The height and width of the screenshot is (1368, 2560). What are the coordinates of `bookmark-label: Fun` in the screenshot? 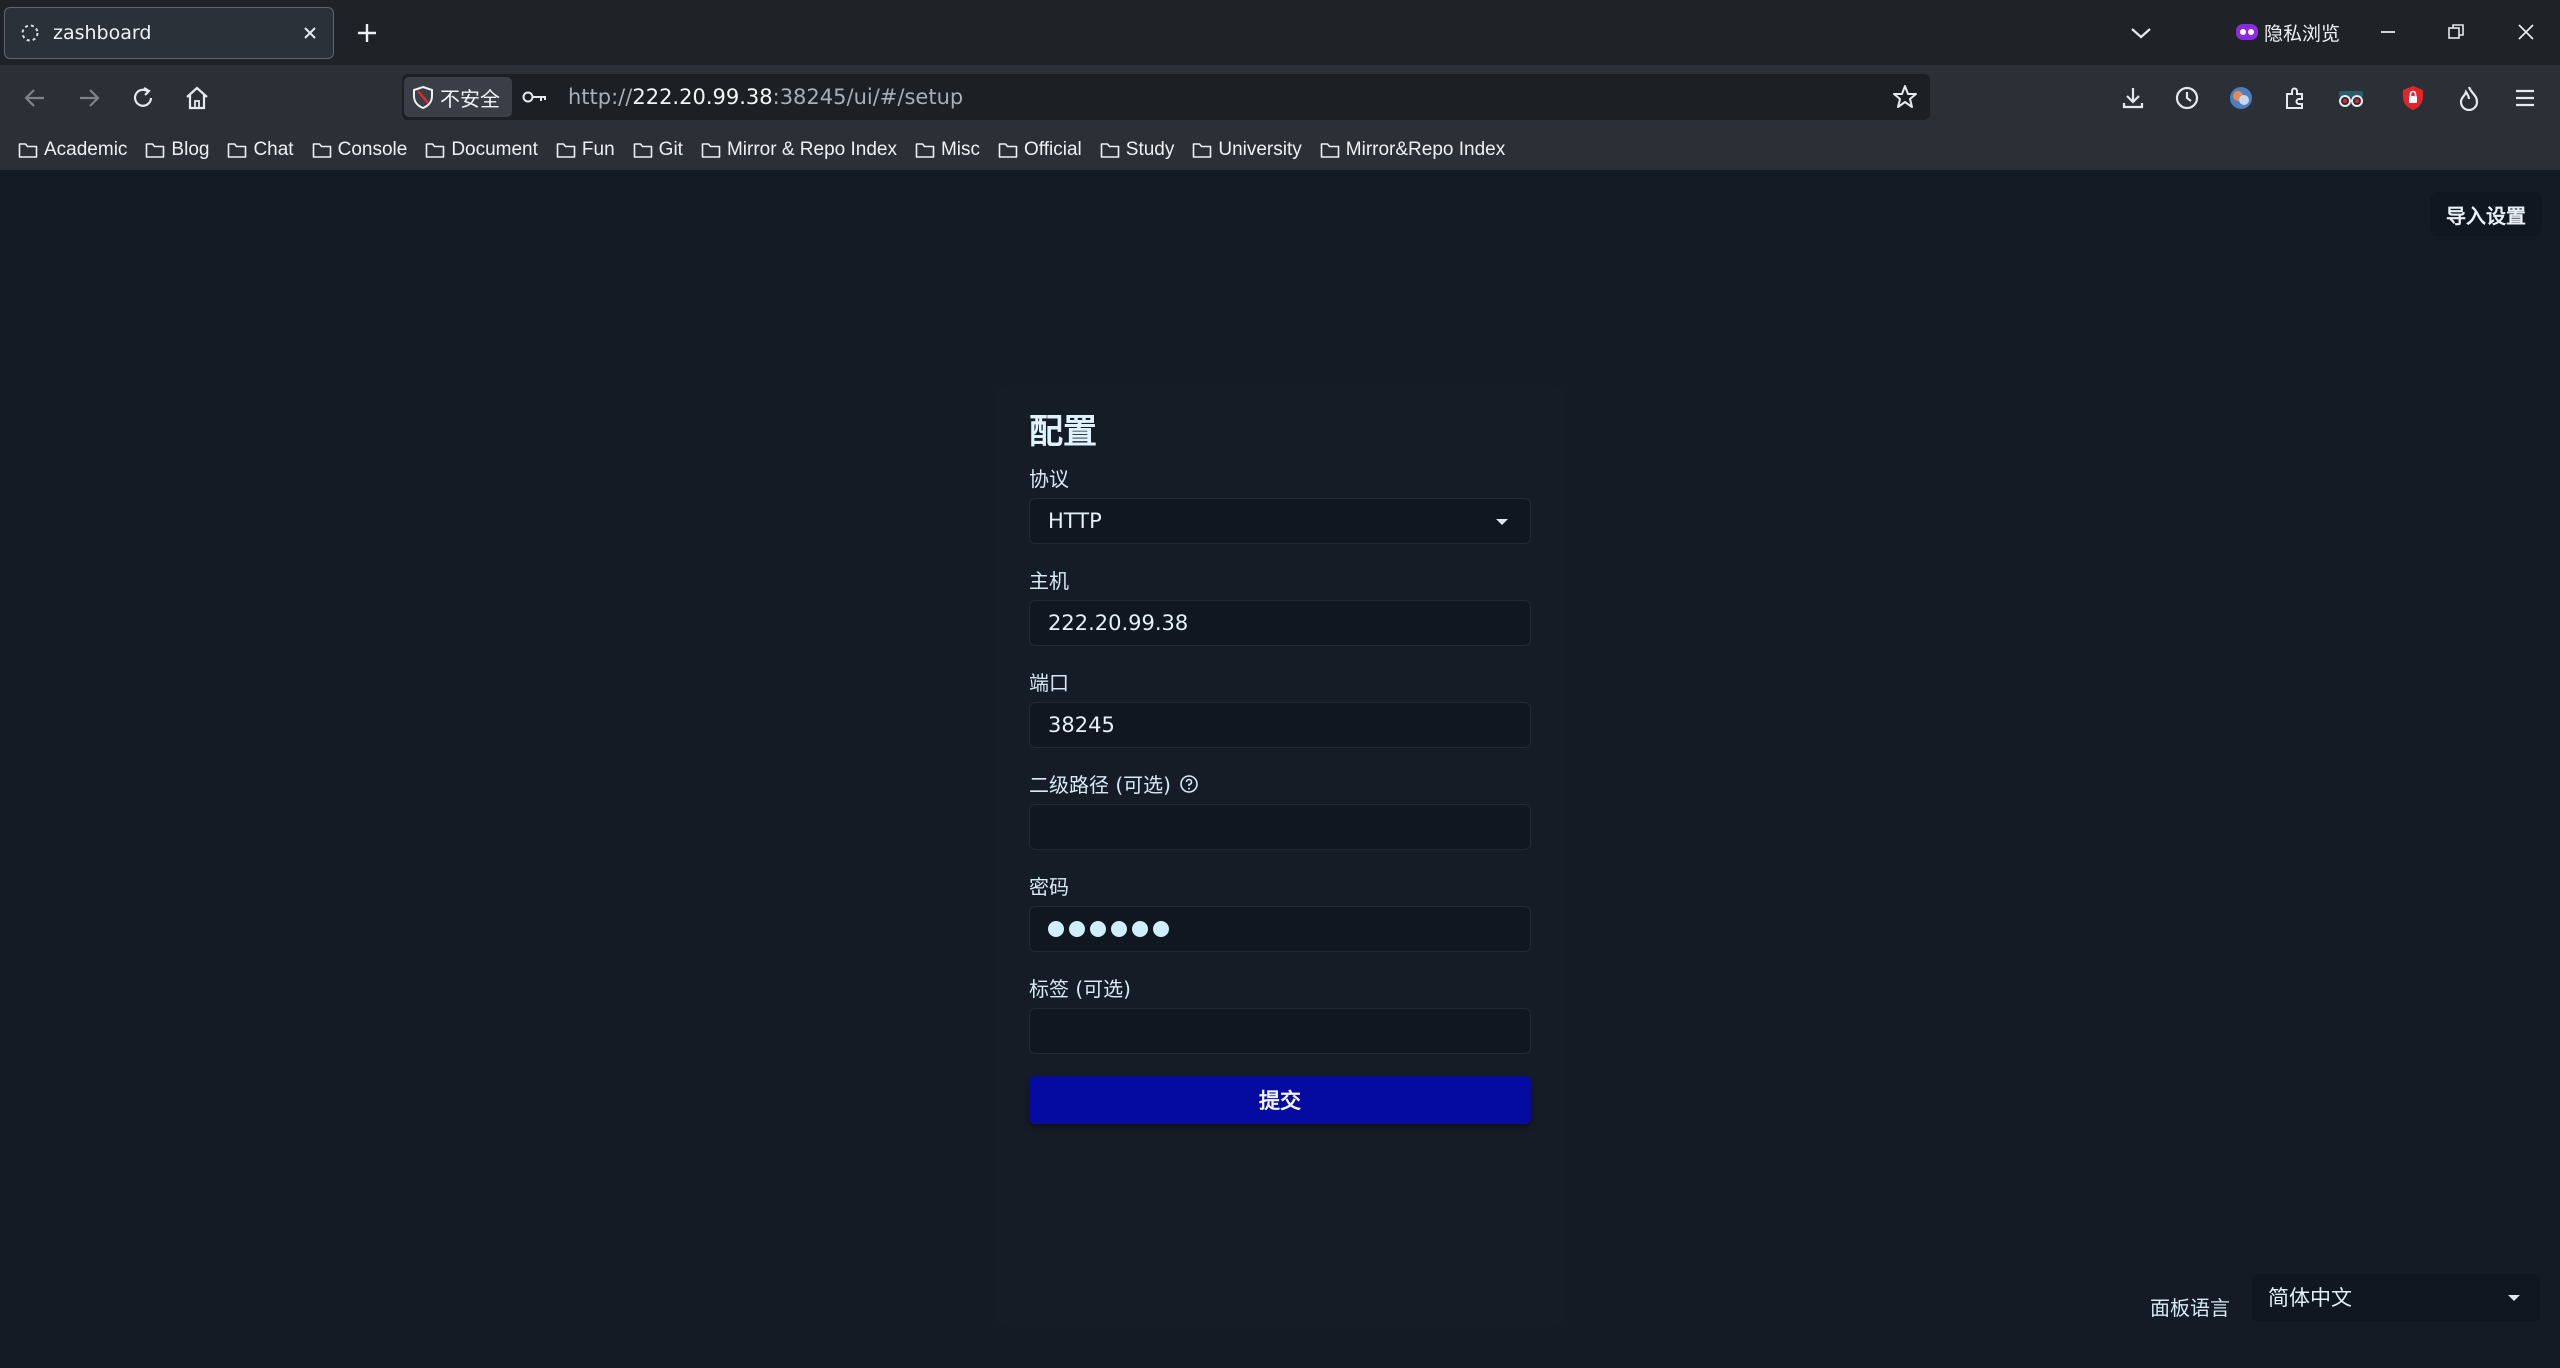 It's located at (598, 149).